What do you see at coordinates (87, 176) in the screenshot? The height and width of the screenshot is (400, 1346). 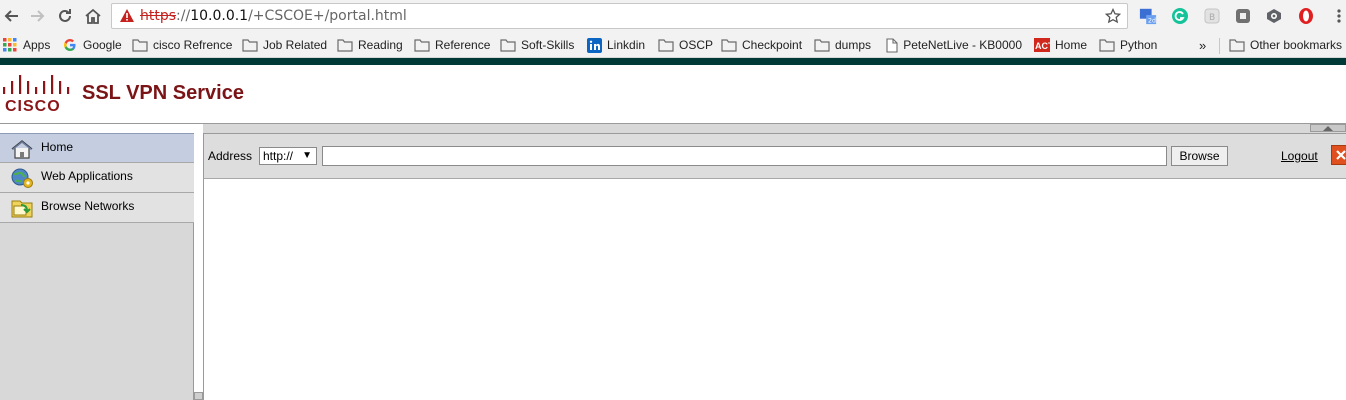 I see `sidebar-item-label: Web Applications` at bounding box center [87, 176].